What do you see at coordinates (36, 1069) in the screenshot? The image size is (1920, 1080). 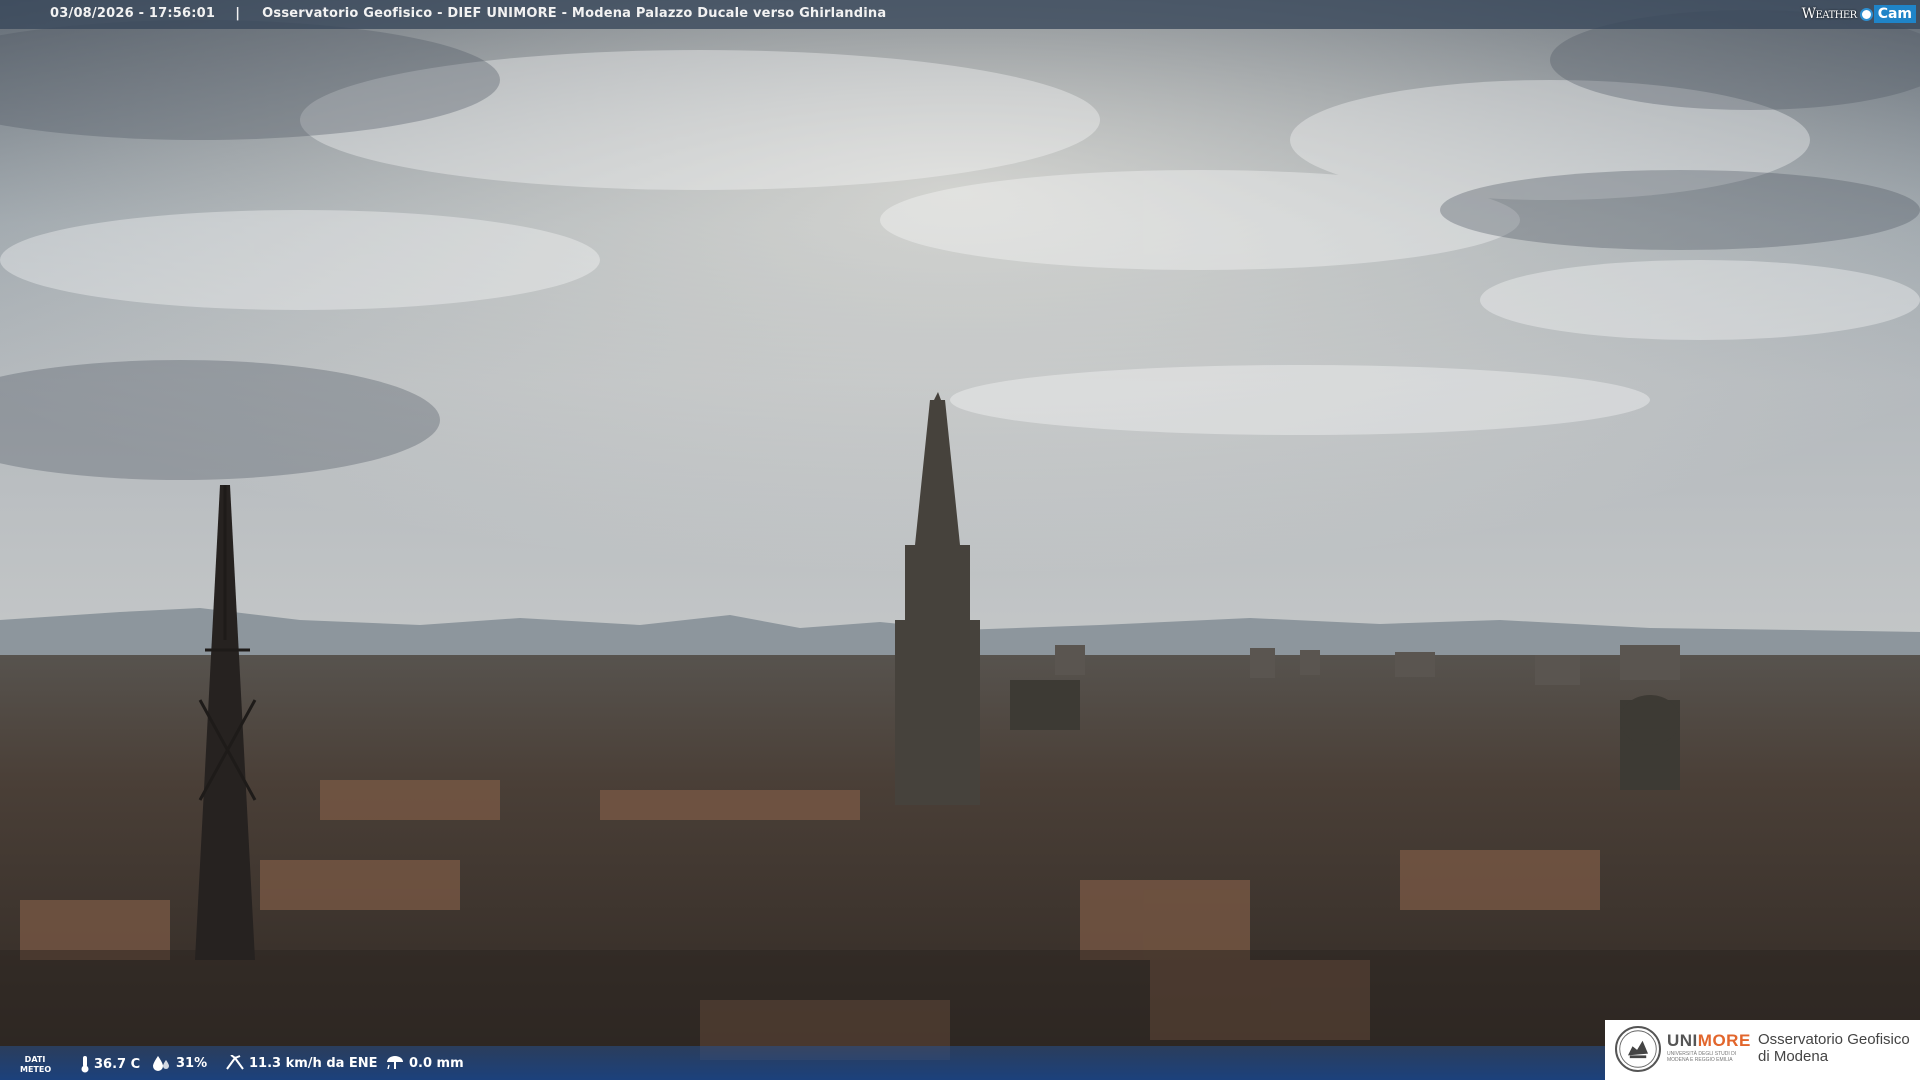 I see `meteo-label-line2: METEO` at bounding box center [36, 1069].